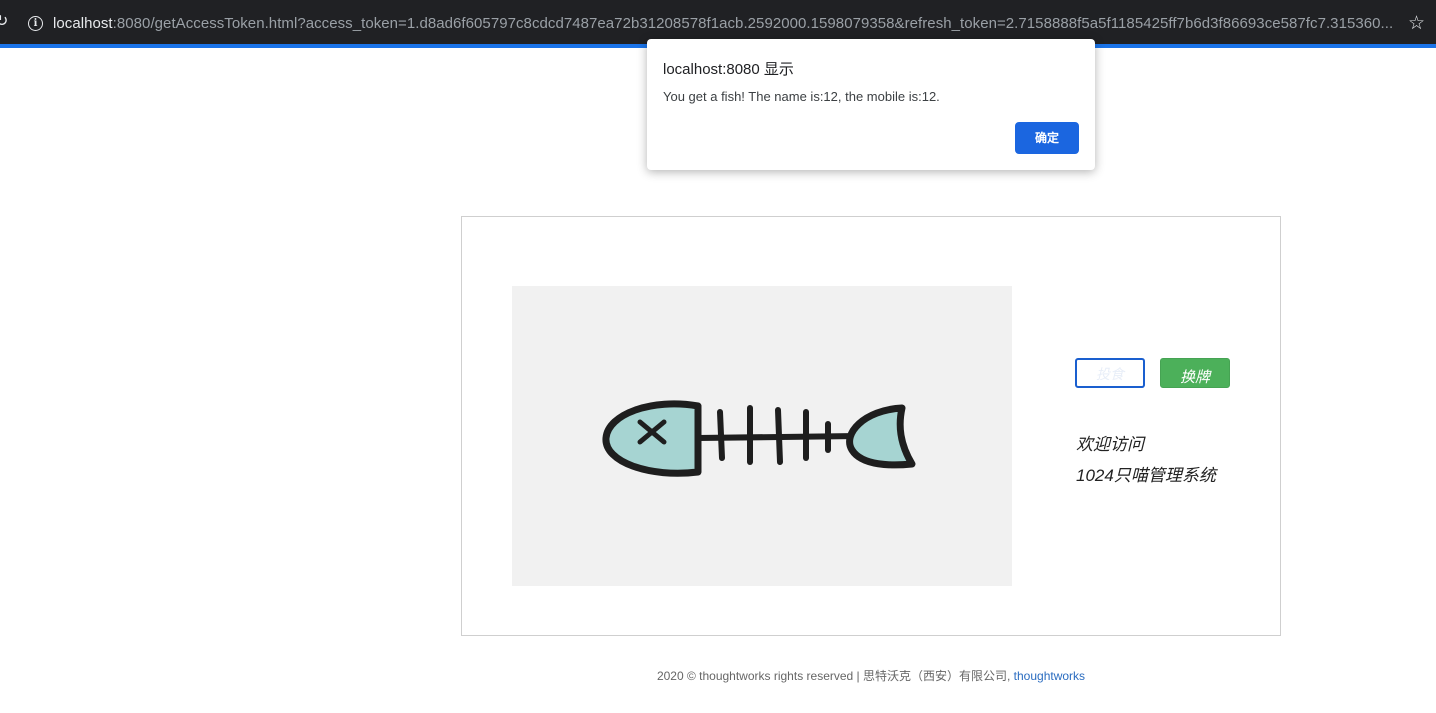  Describe the element at coordinates (83, 23) in the screenshot. I see `url-host: localhost` at that location.